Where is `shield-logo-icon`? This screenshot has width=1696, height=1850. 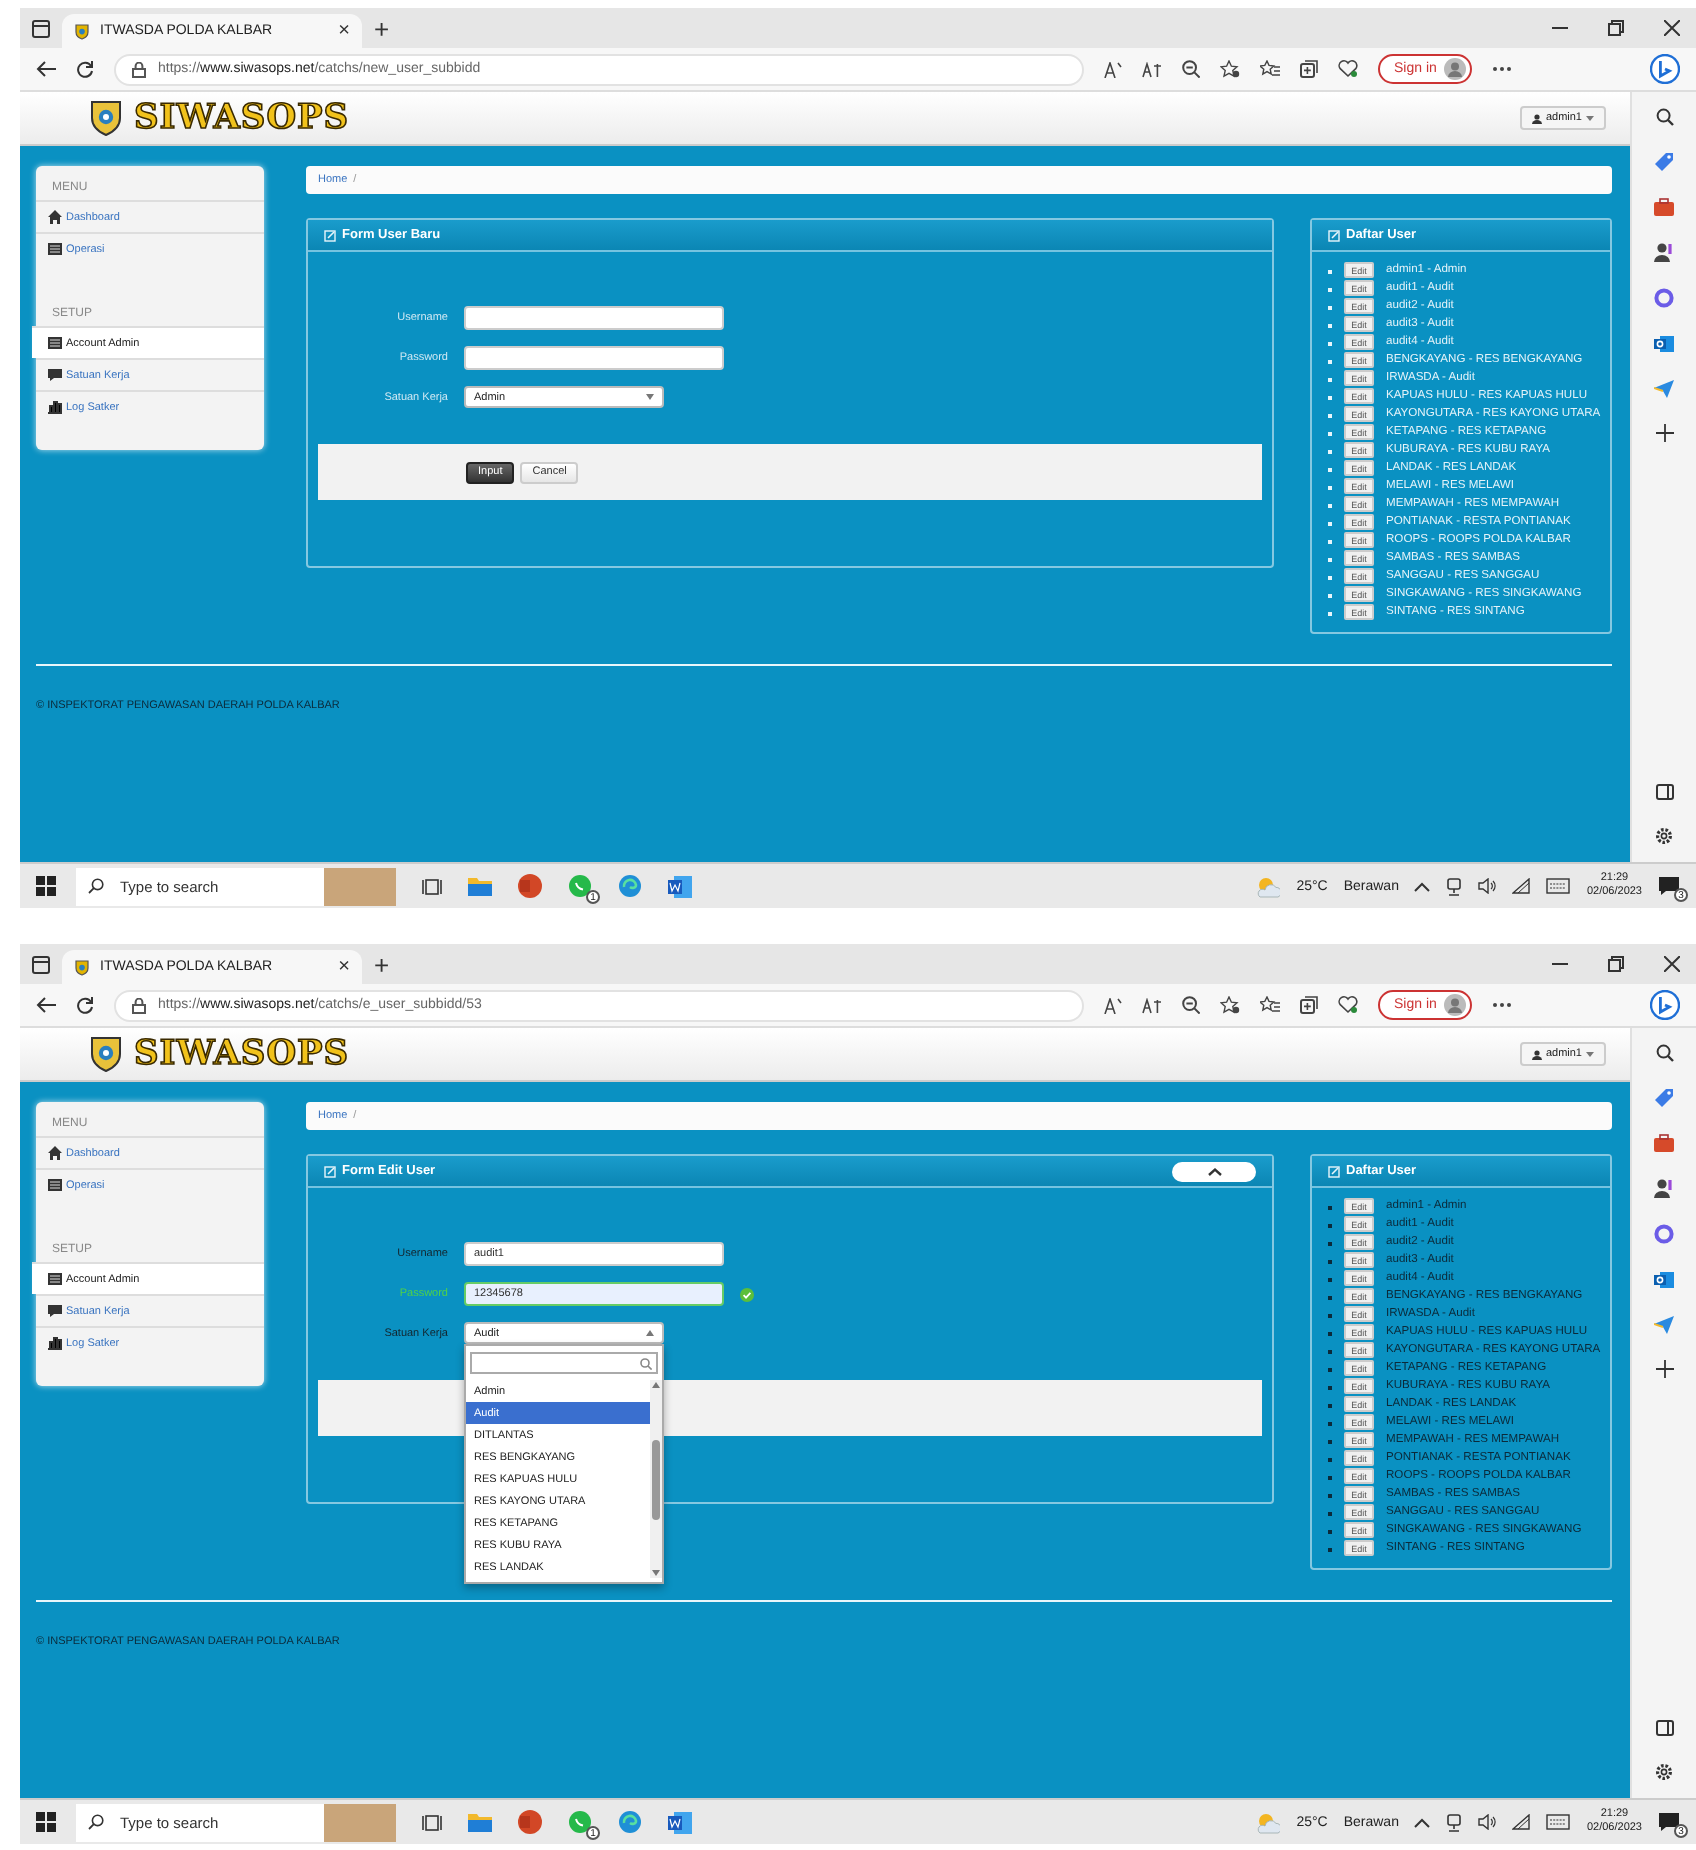 shield-logo-icon is located at coordinates (106, 118).